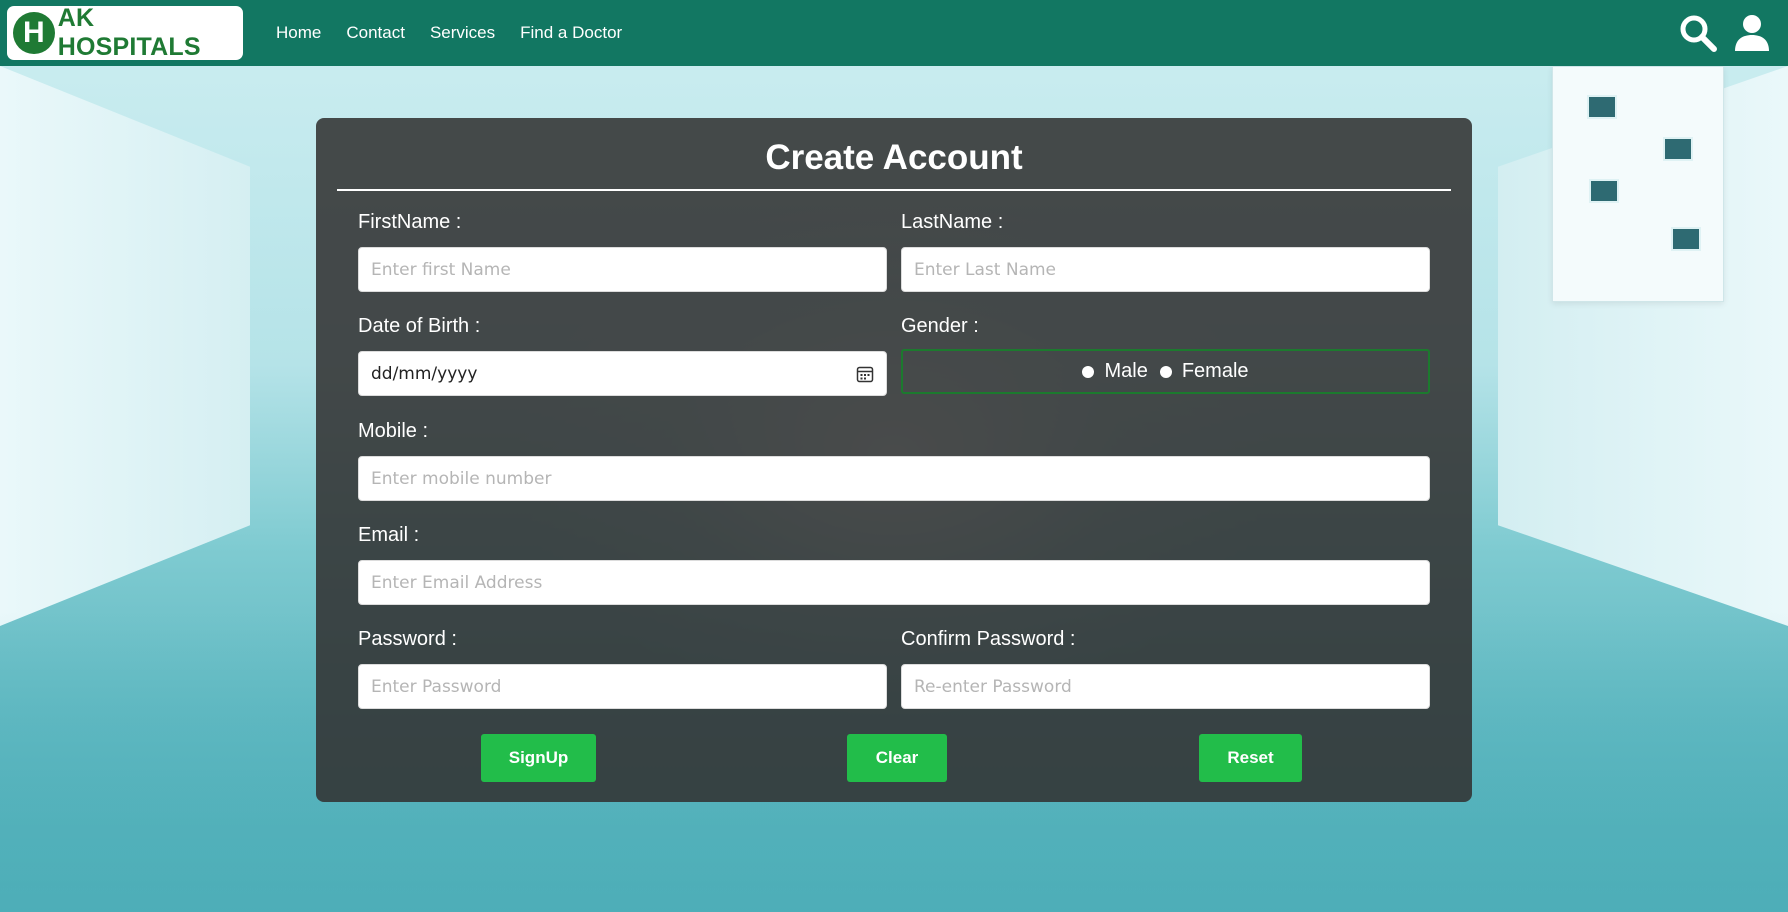  I want to click on mobile-input, so click(894, 478).